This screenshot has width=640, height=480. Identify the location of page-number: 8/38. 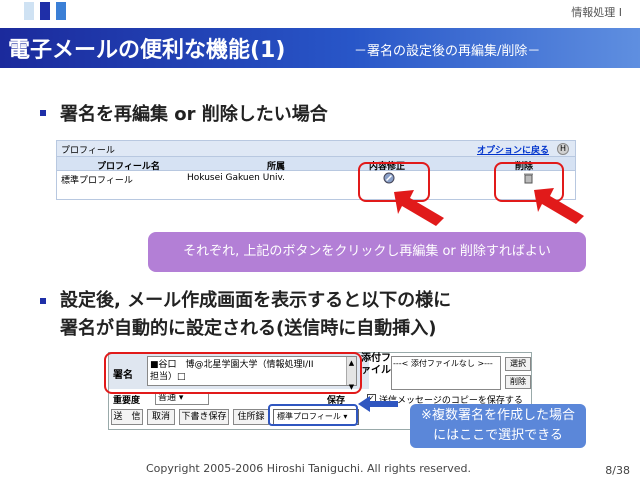
(617, 470).